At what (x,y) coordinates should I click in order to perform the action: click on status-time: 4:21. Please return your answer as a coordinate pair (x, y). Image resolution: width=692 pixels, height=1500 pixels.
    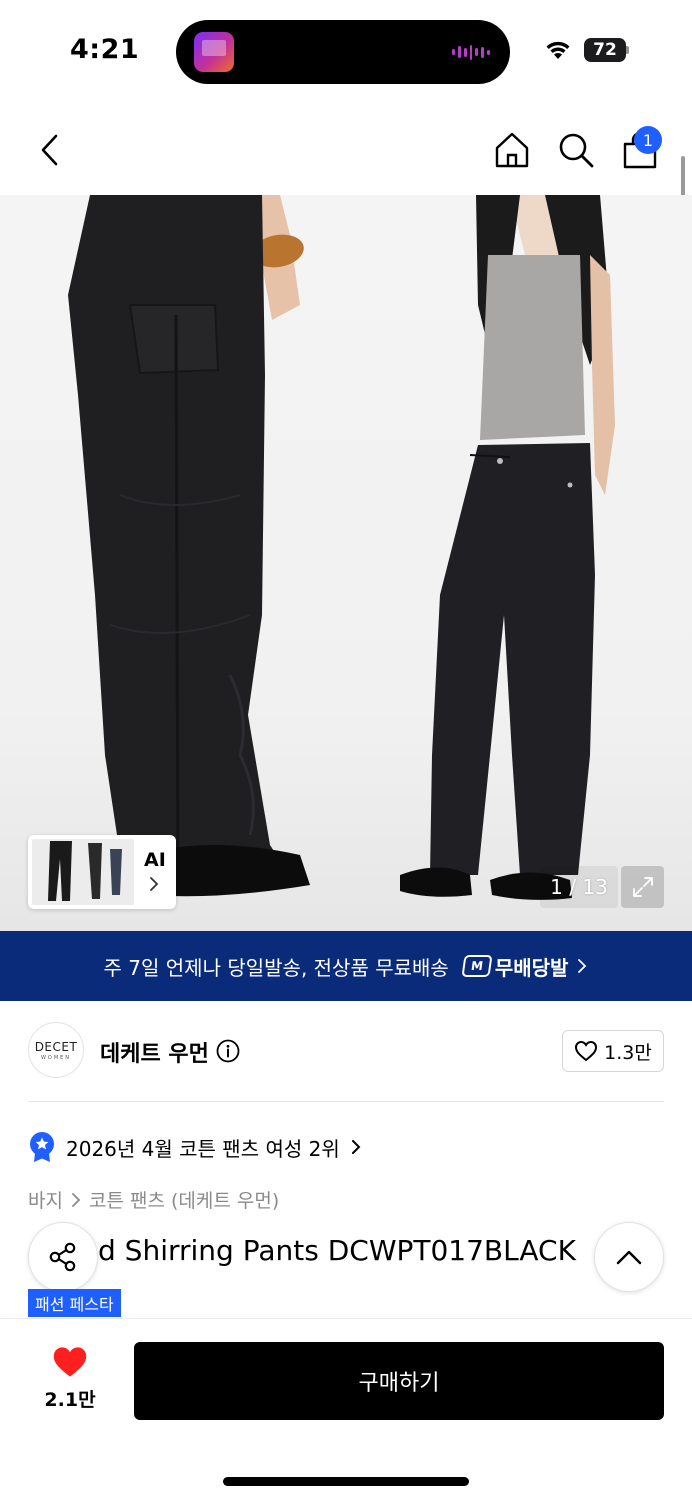
    Looking at the image, I should click on (105, 49).